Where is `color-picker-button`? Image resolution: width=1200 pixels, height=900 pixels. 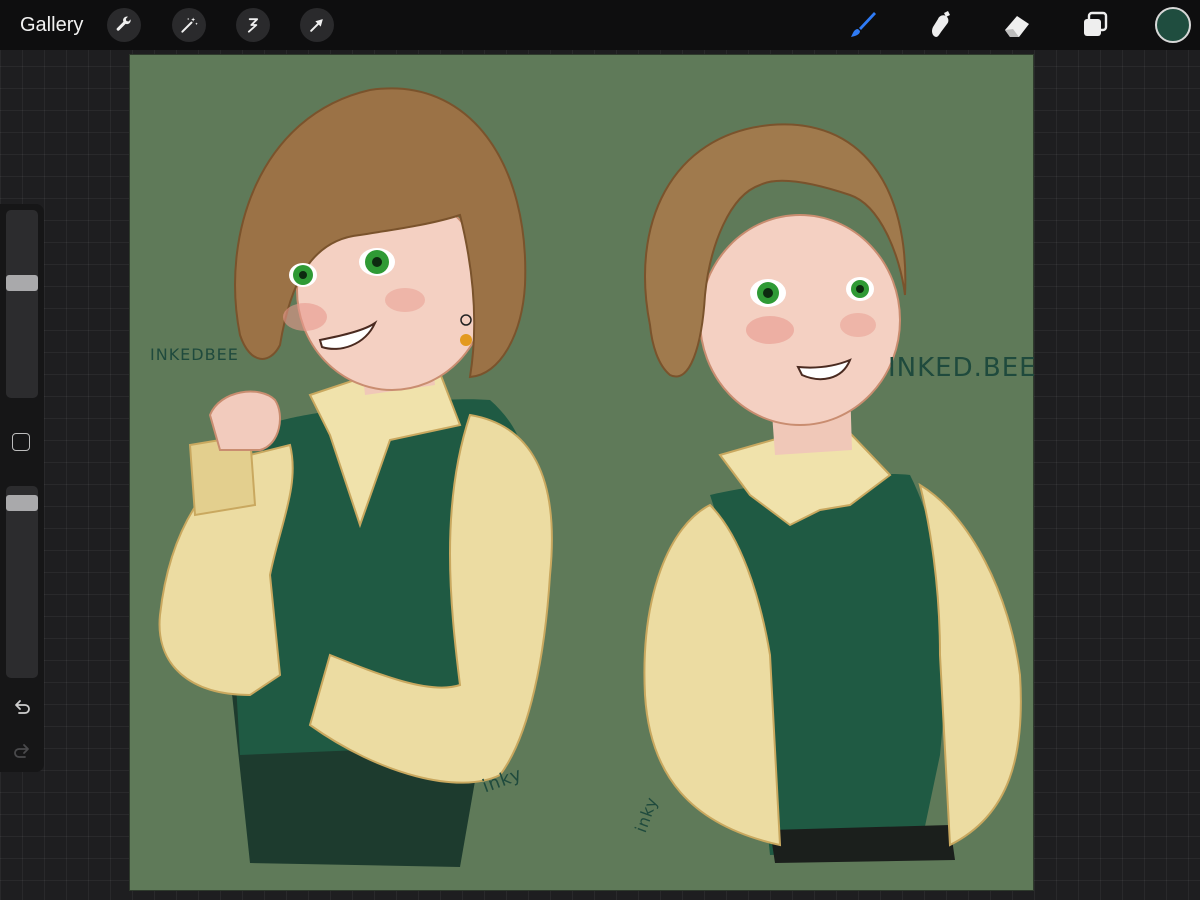
color-picker-button is located at coordinates (1173, 25).